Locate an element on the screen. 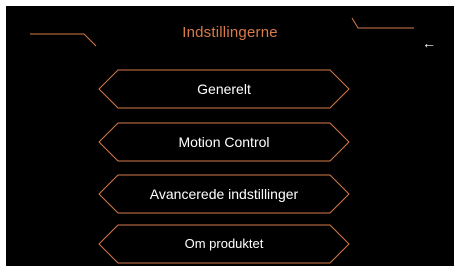 The height and width of the screenshot is (272, 460). menu-item-label: Motion Control is located at coordinates (224, 142).